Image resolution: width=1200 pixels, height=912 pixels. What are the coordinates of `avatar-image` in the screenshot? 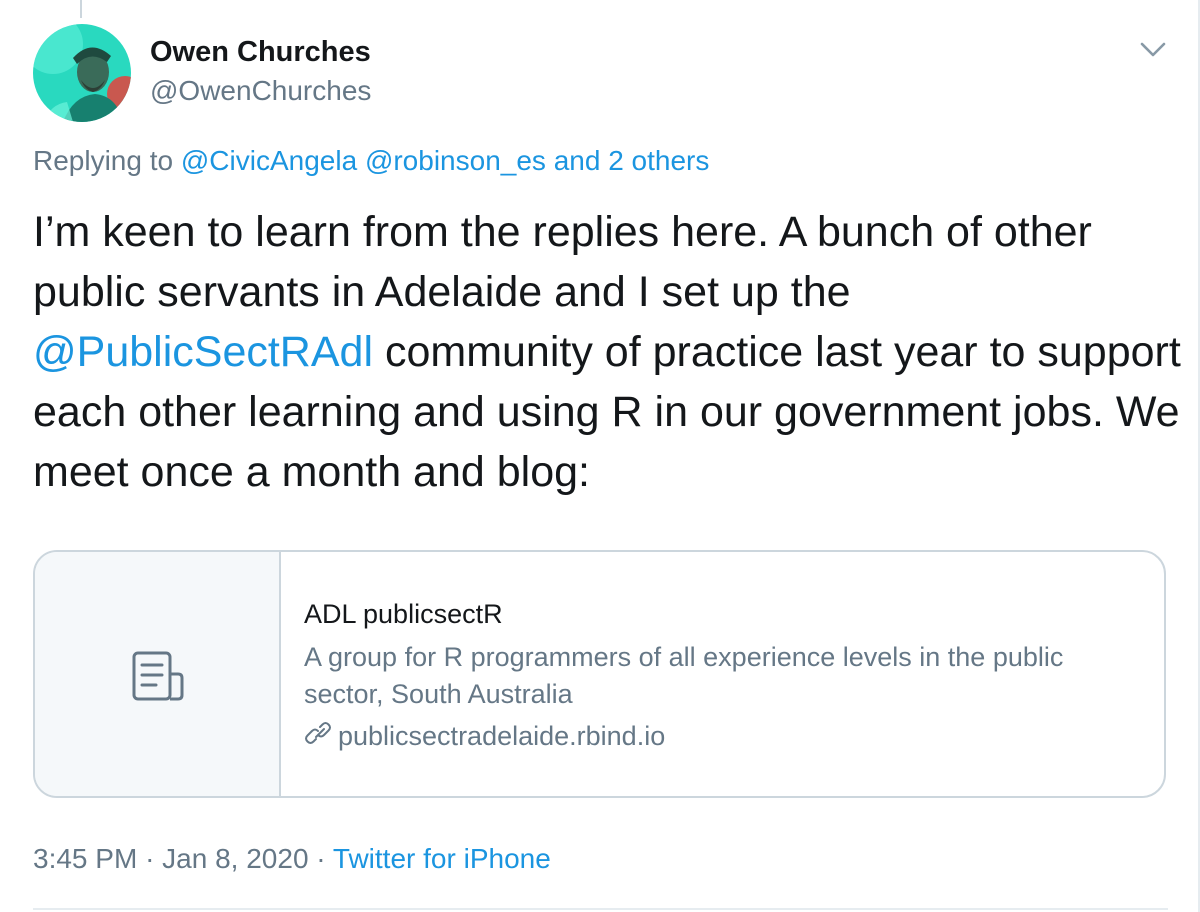 It's located at (82, 73).